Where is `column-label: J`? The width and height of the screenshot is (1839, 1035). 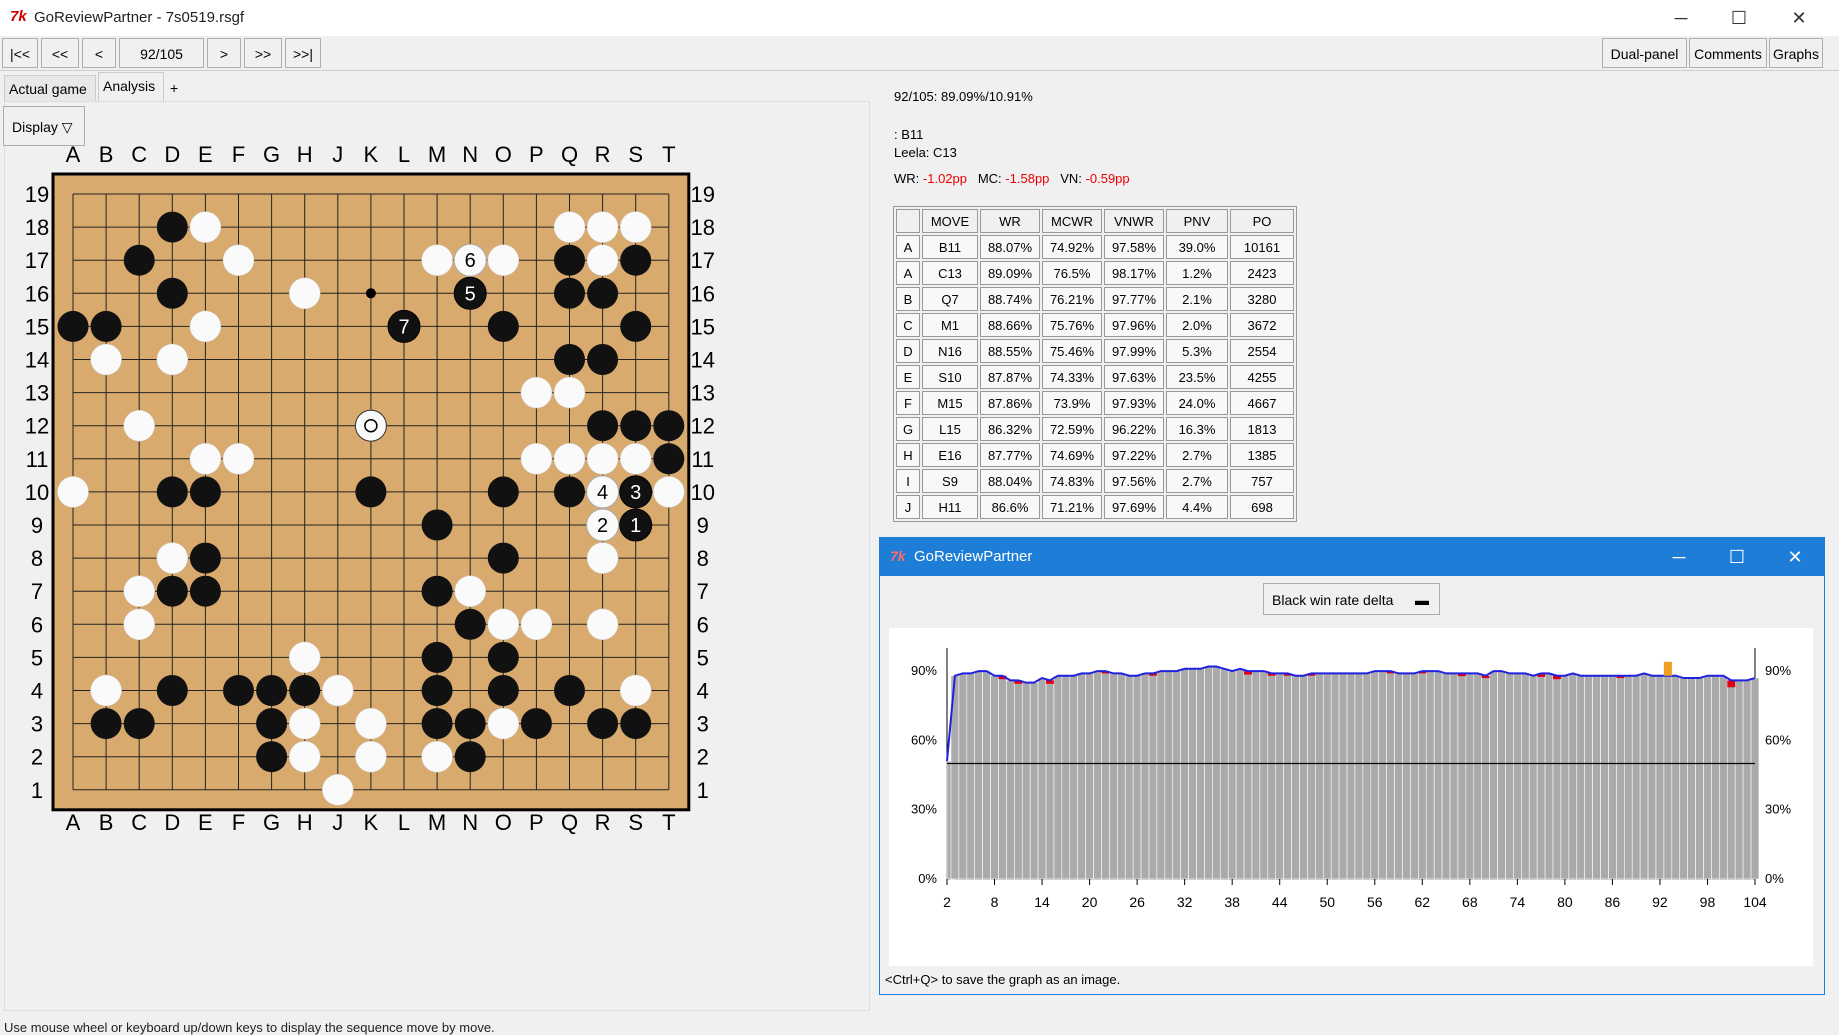
column-label: J is located at coordinates (337, 154).